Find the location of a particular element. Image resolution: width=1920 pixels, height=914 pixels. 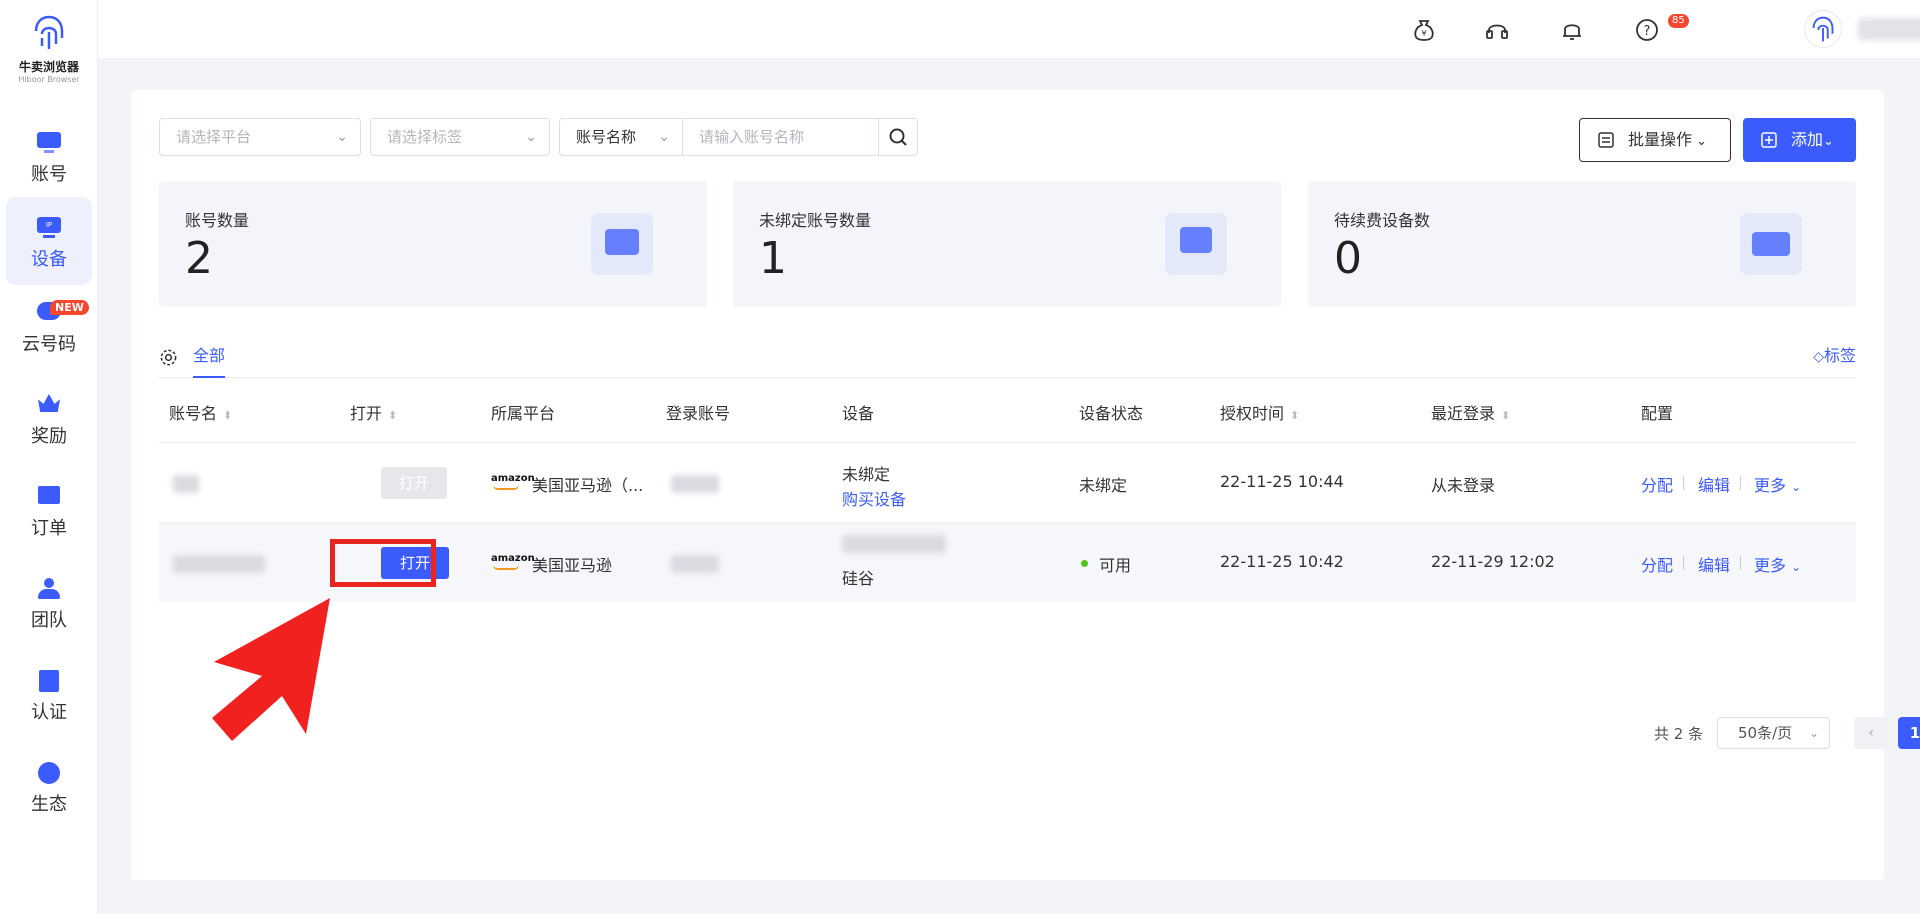

chevron-left-icon: ‹ is located at coordinates (1871, 733).